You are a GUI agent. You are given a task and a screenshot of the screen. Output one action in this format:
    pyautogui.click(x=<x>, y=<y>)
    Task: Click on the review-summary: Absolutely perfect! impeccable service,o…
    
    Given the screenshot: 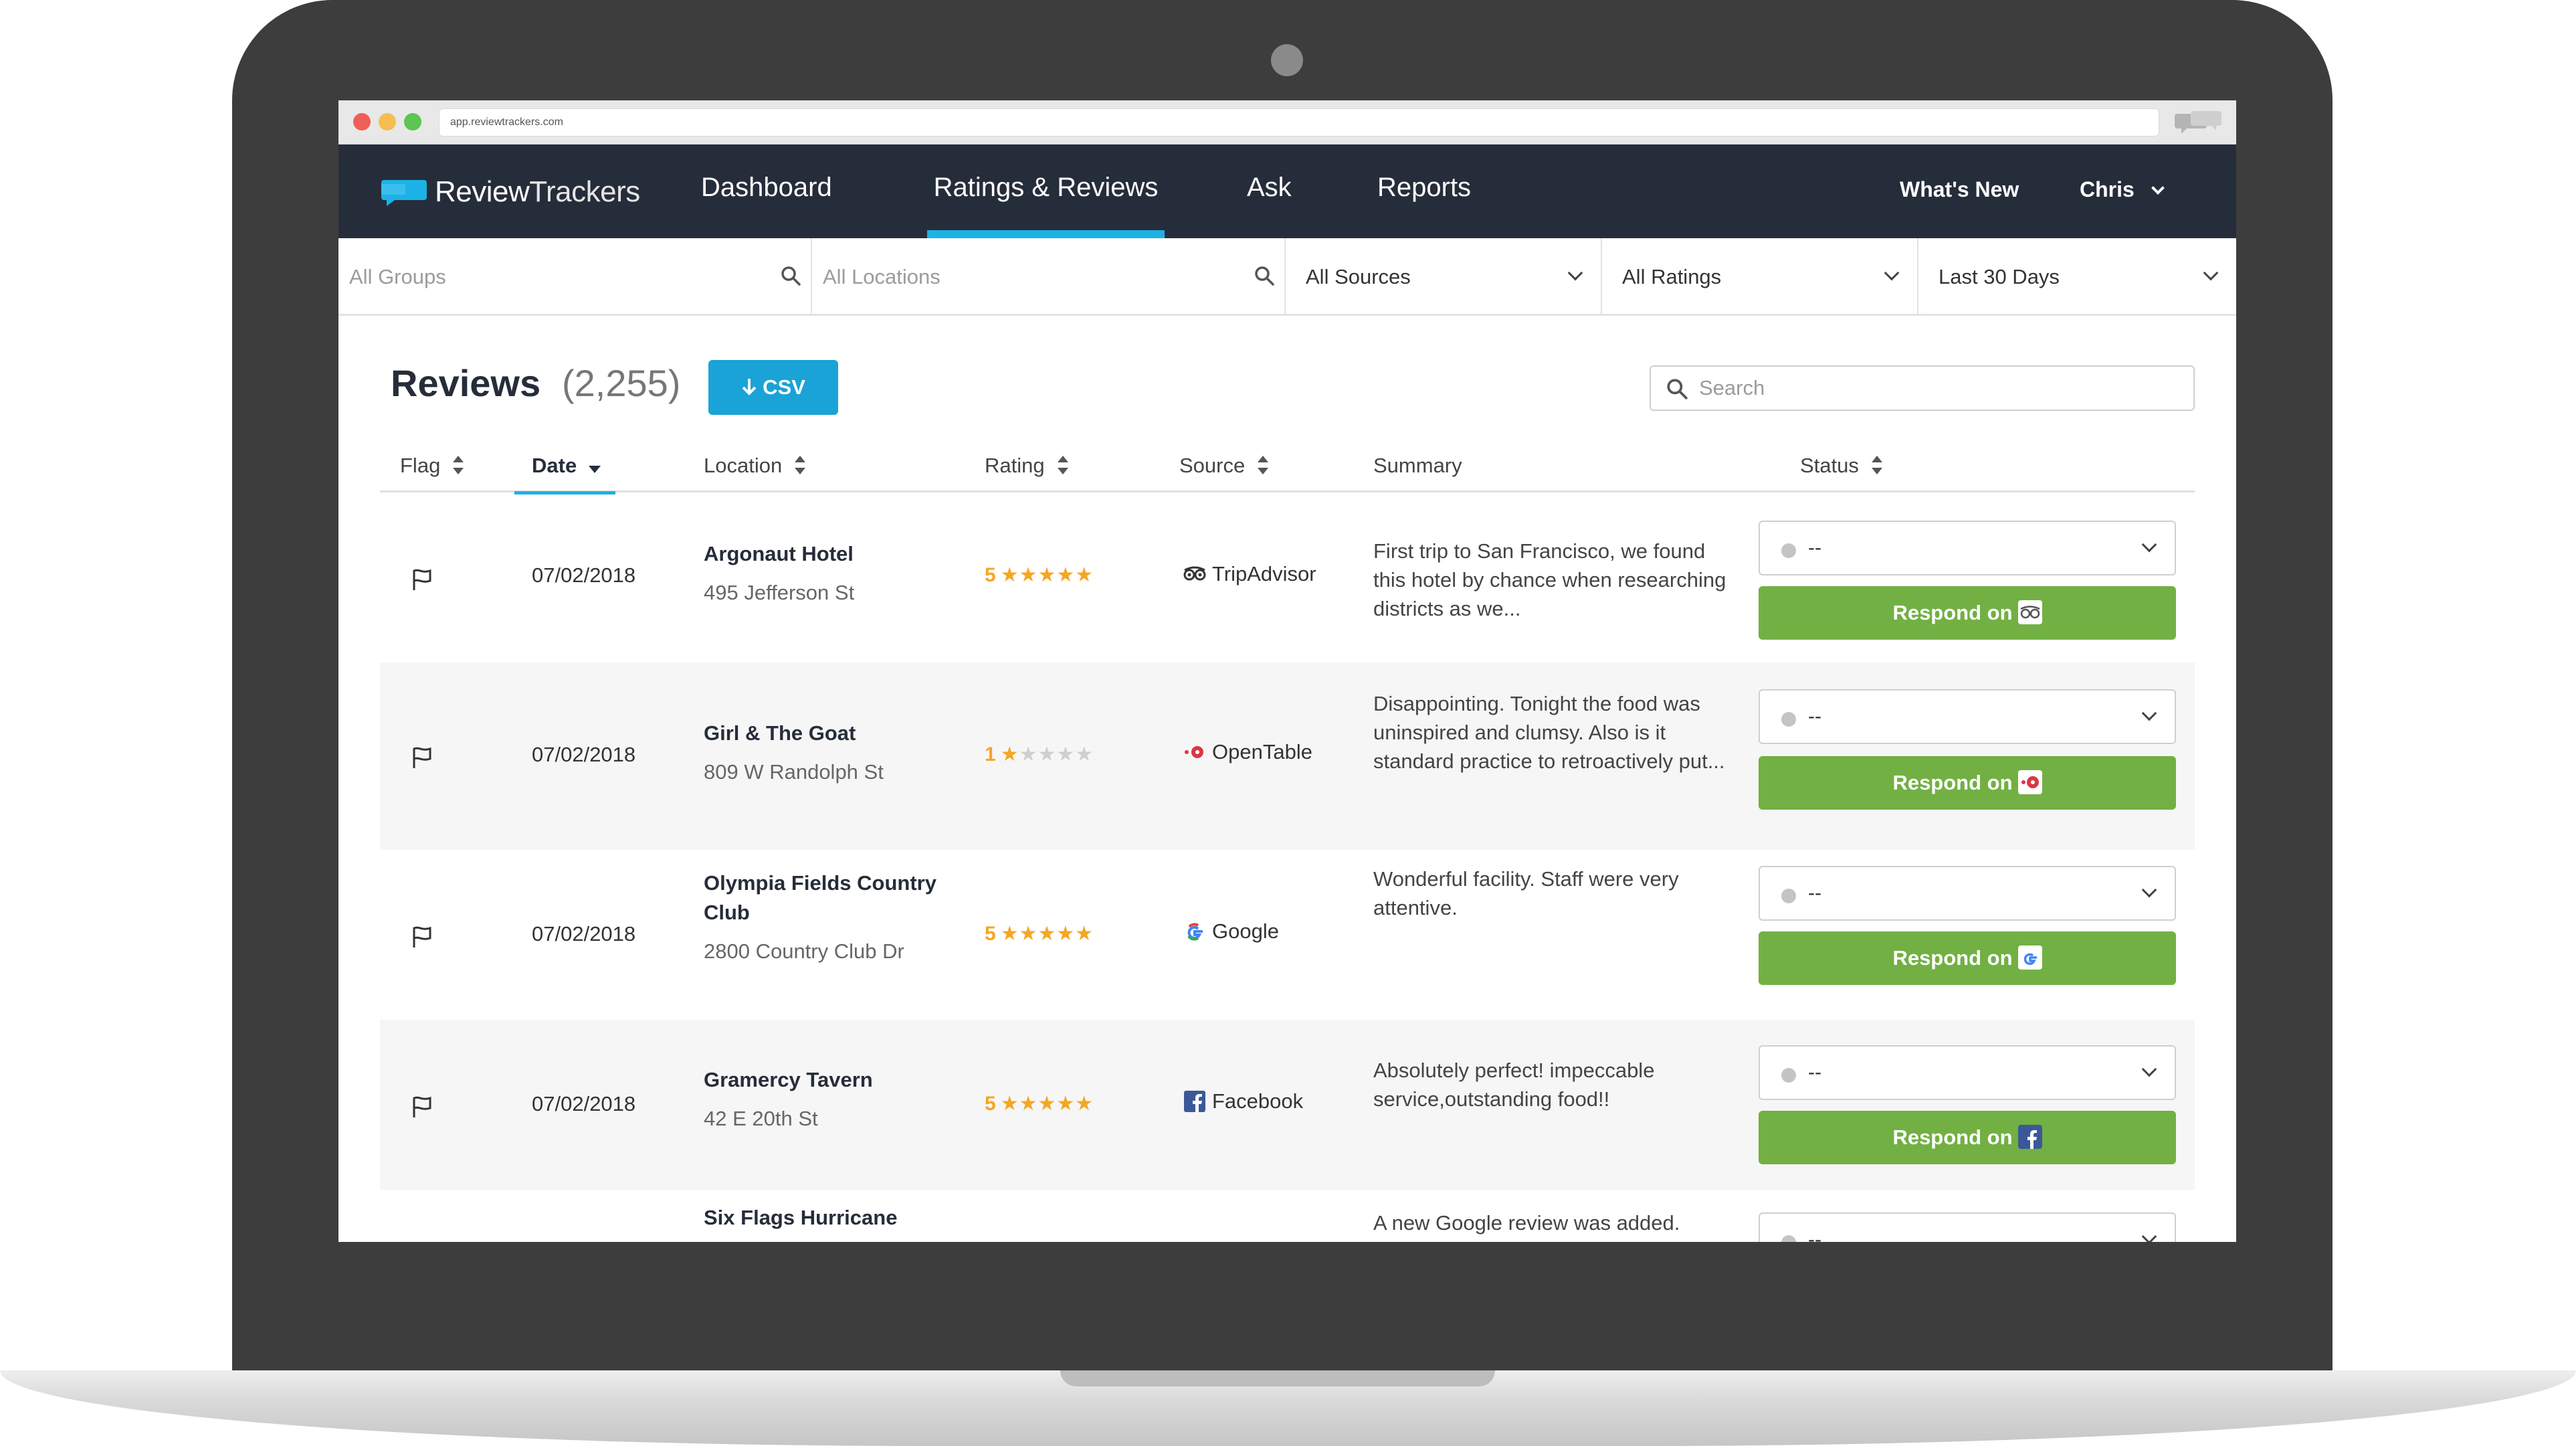 What is the action you would take?
    pyautogui.click(x=1554, y=1084)
    